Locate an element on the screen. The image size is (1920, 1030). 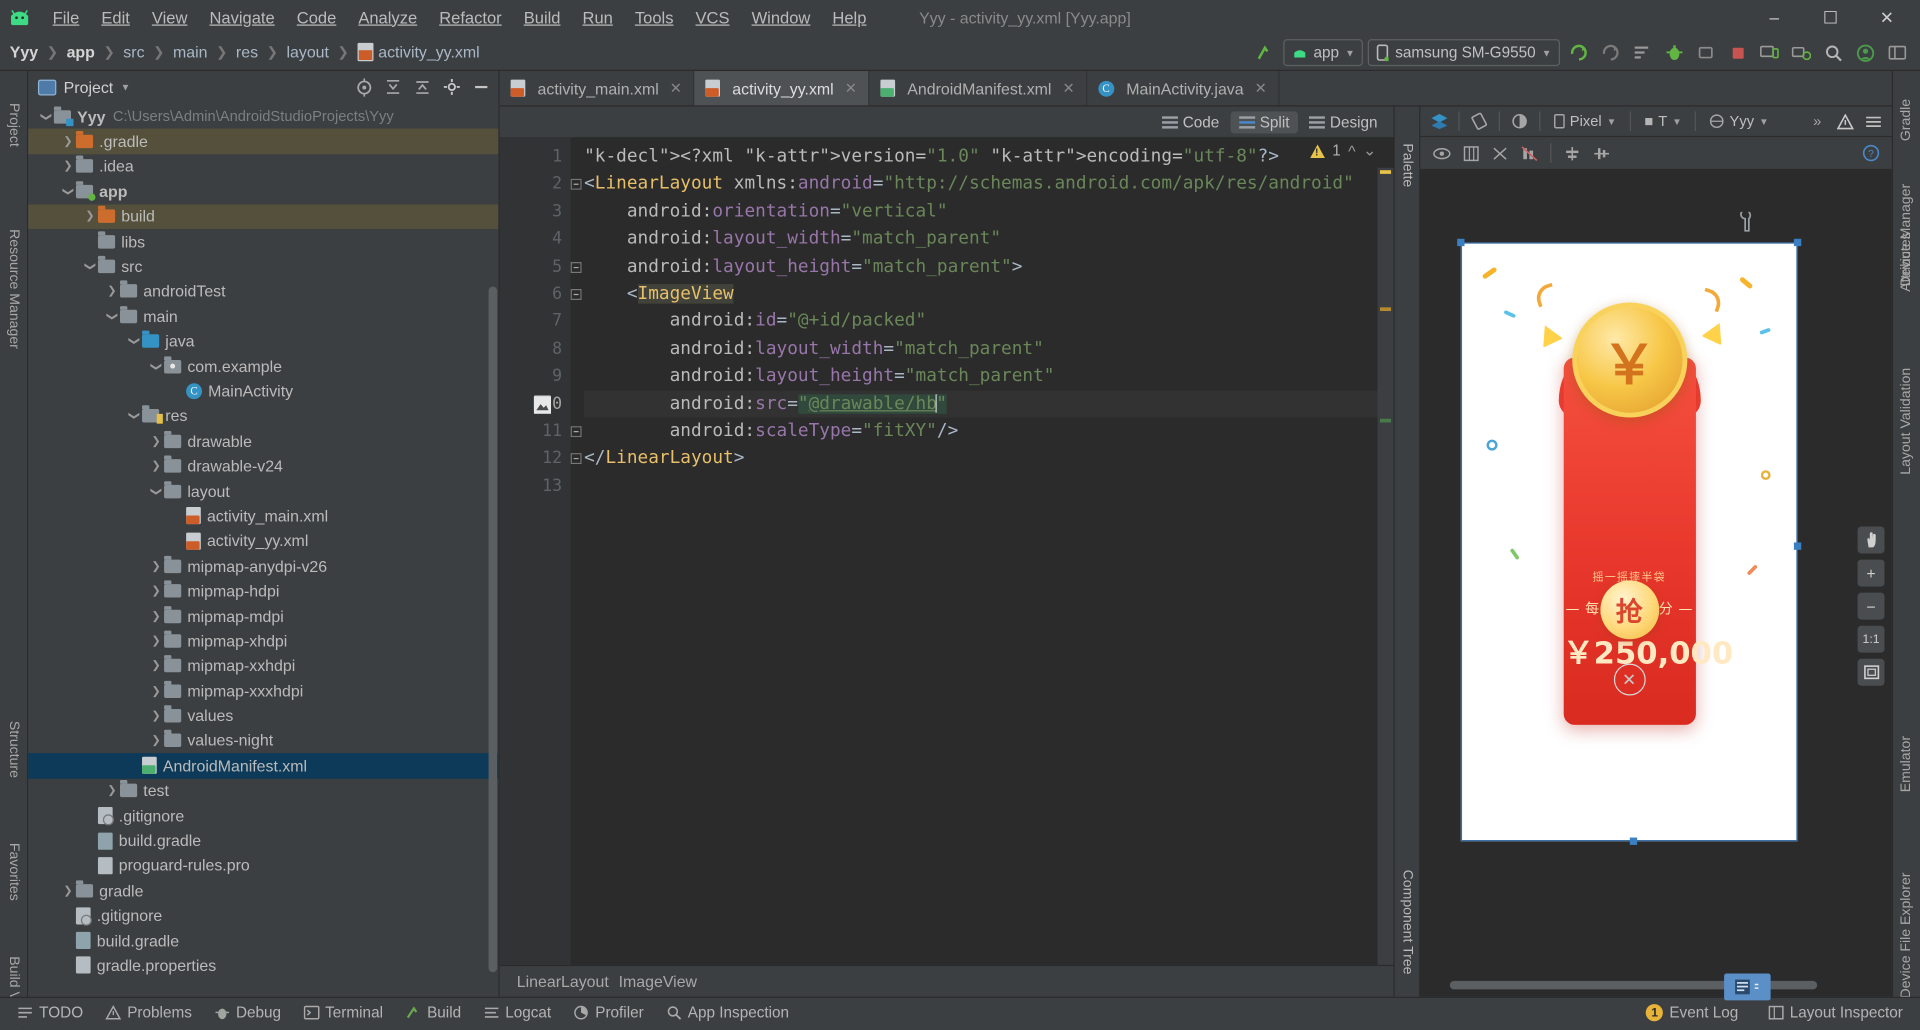
tool-terminal: Terminal is located at coordinates (342, 1013).